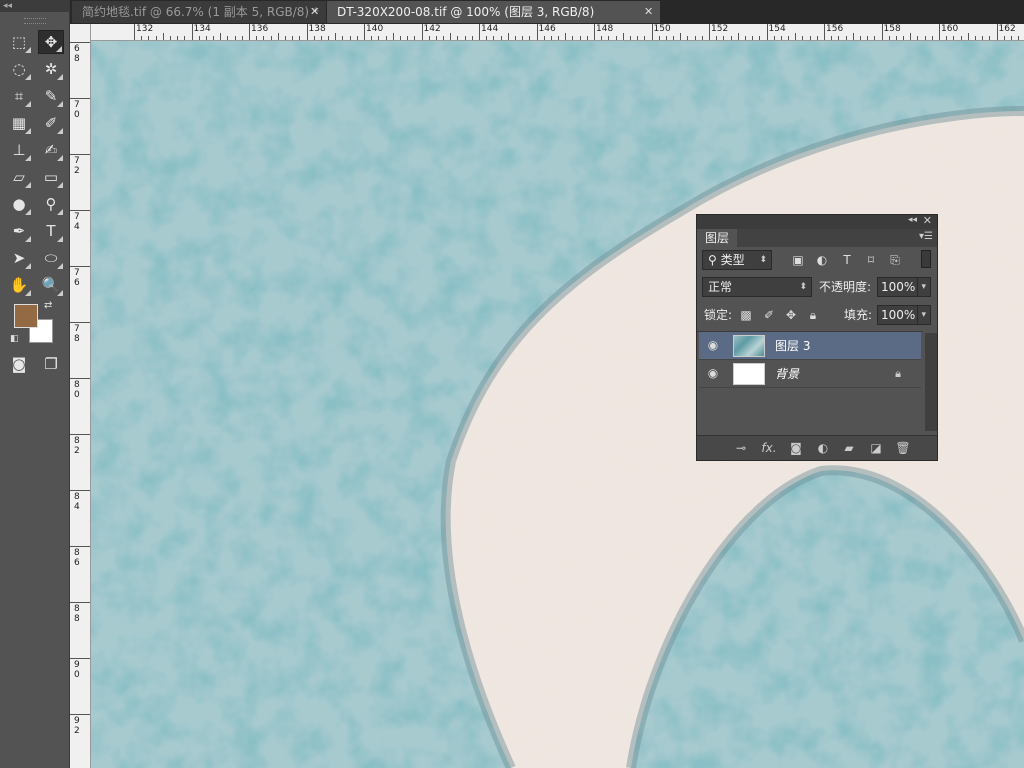 This screenshot has width=1024, height=768. Describe the element at coordinates (777, 29) in the screenshot. I see `ruler-label: 154` at that location.